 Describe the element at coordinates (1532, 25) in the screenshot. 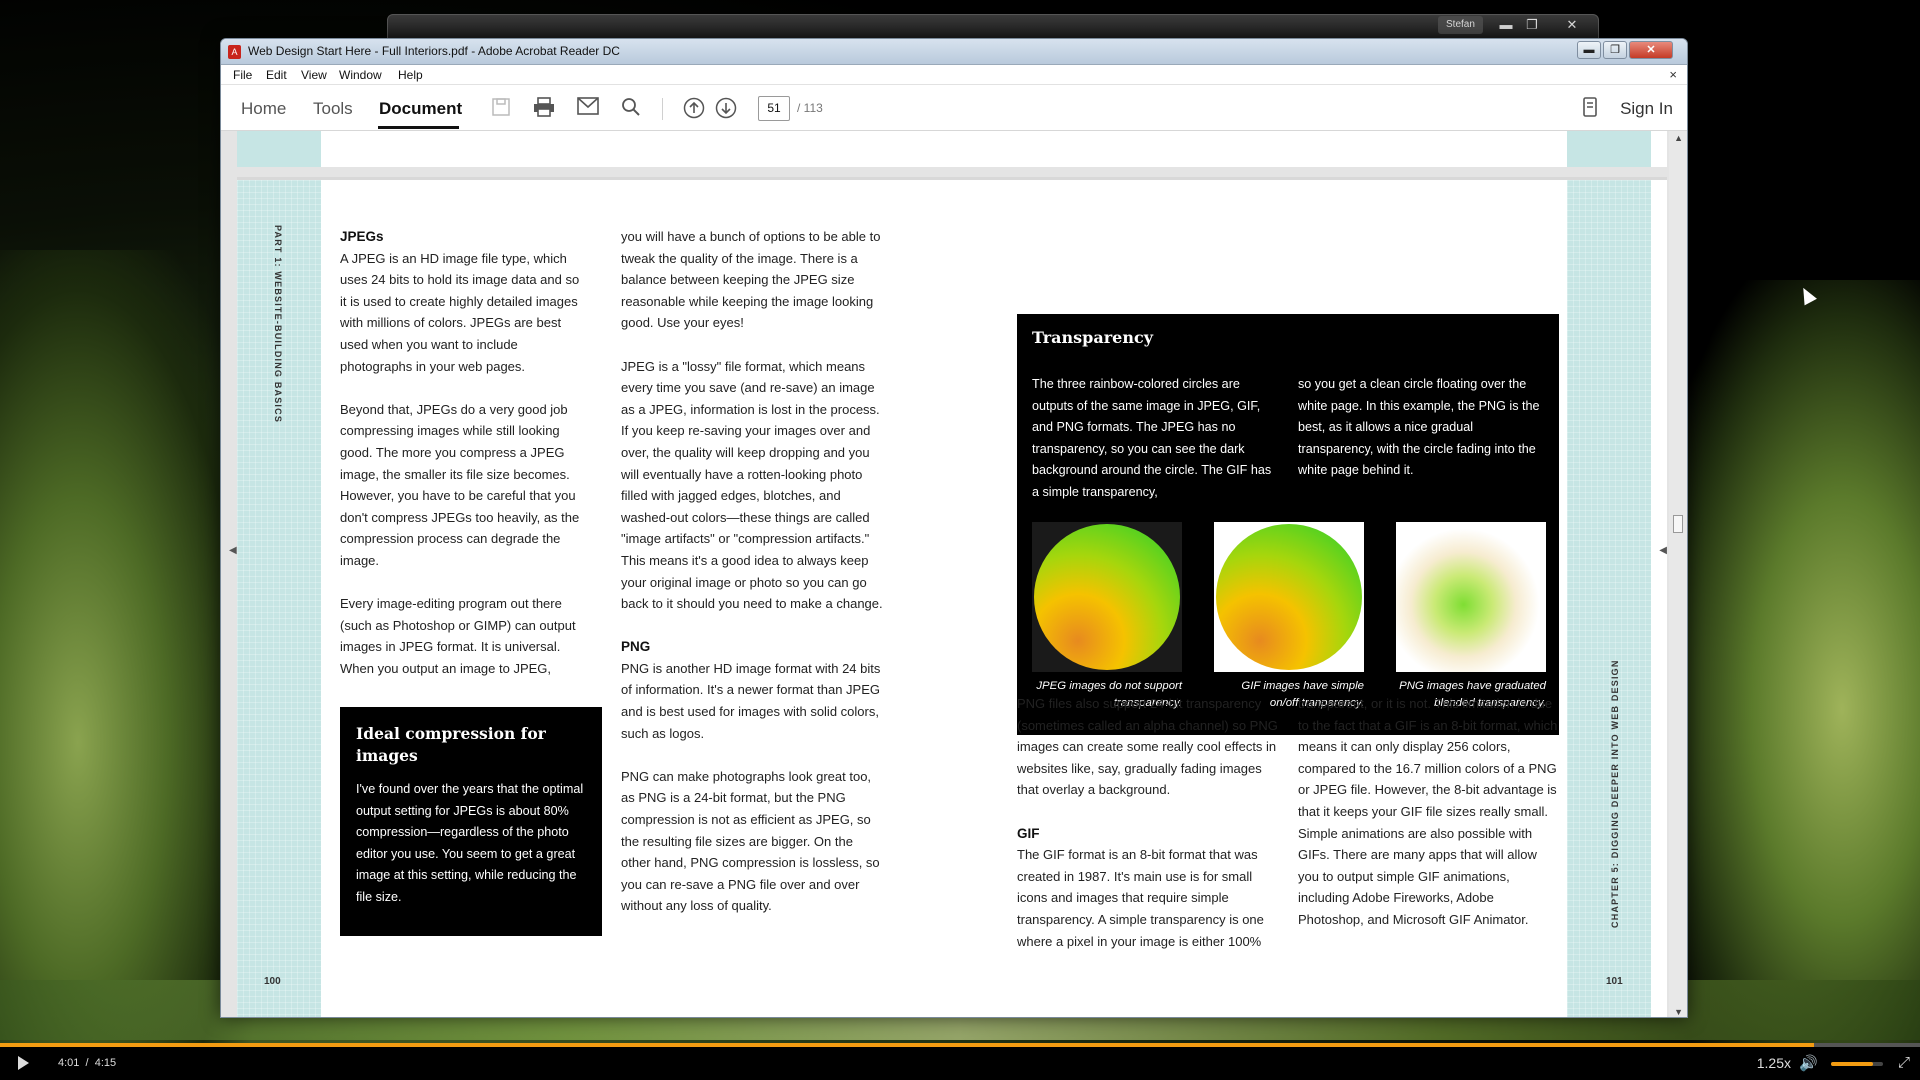

I see `background-maximize-button: ❐` at that location.